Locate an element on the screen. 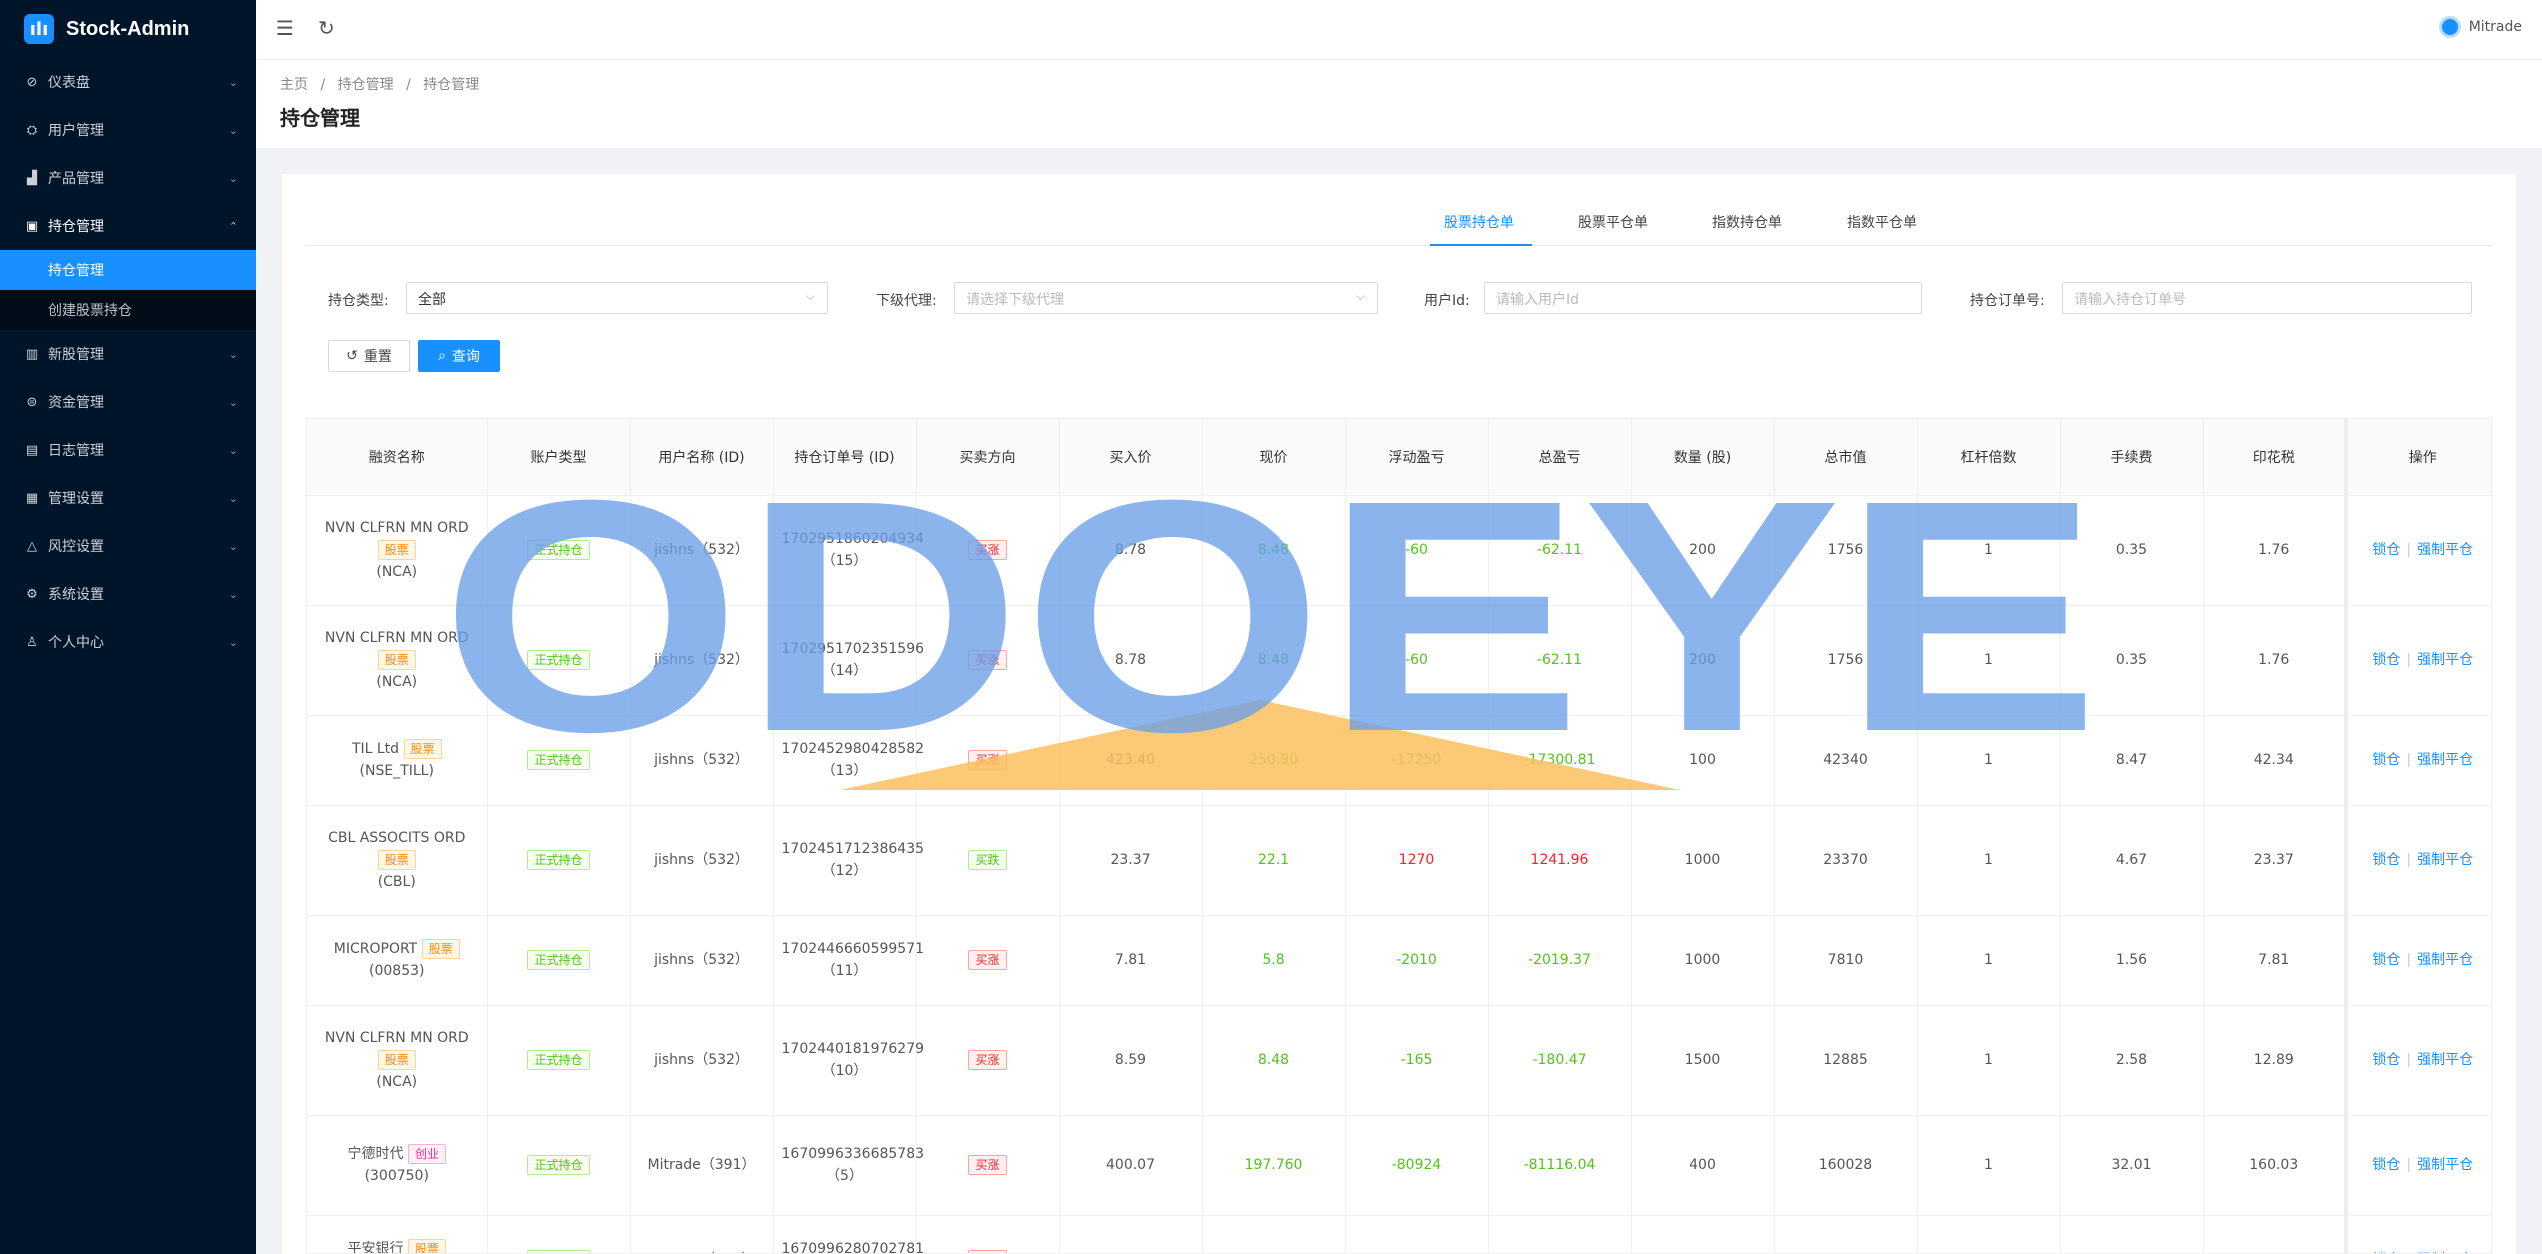 The width and height of the screenshot is (2542, 1254). sidebar-item: ⊜ 资金管理 ⌄ is located at coordinates (128, 402).